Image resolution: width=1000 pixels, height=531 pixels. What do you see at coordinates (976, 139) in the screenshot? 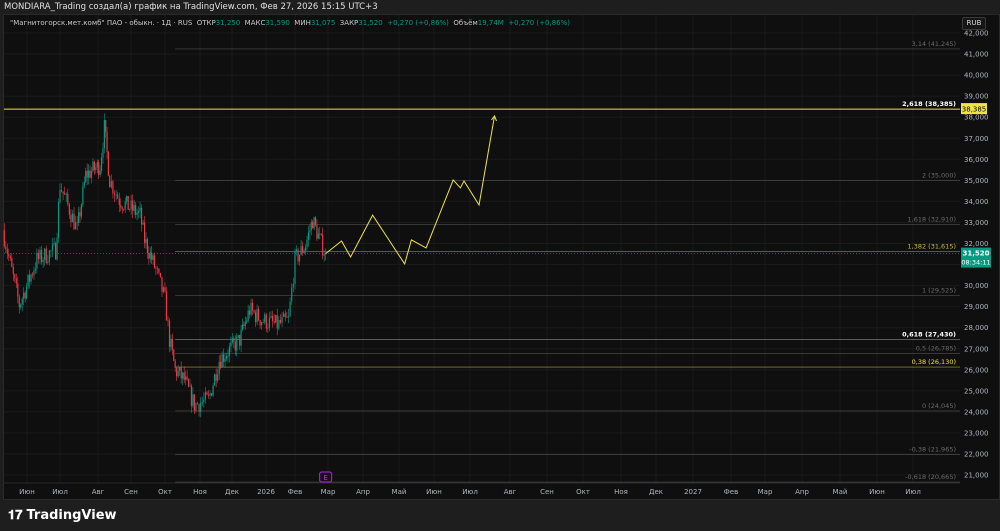
I see `price-tick-label: 37,000` at bounding box center [976, 139].